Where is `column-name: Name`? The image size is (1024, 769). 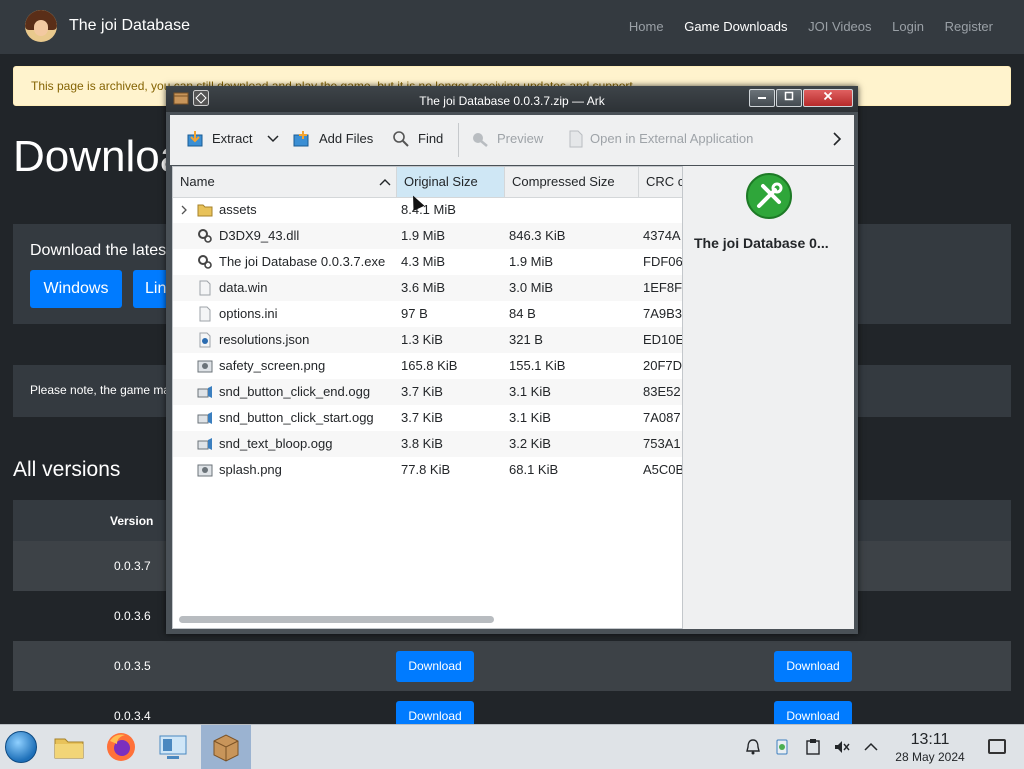 column-name: Name is located at coordinates (285, 182).